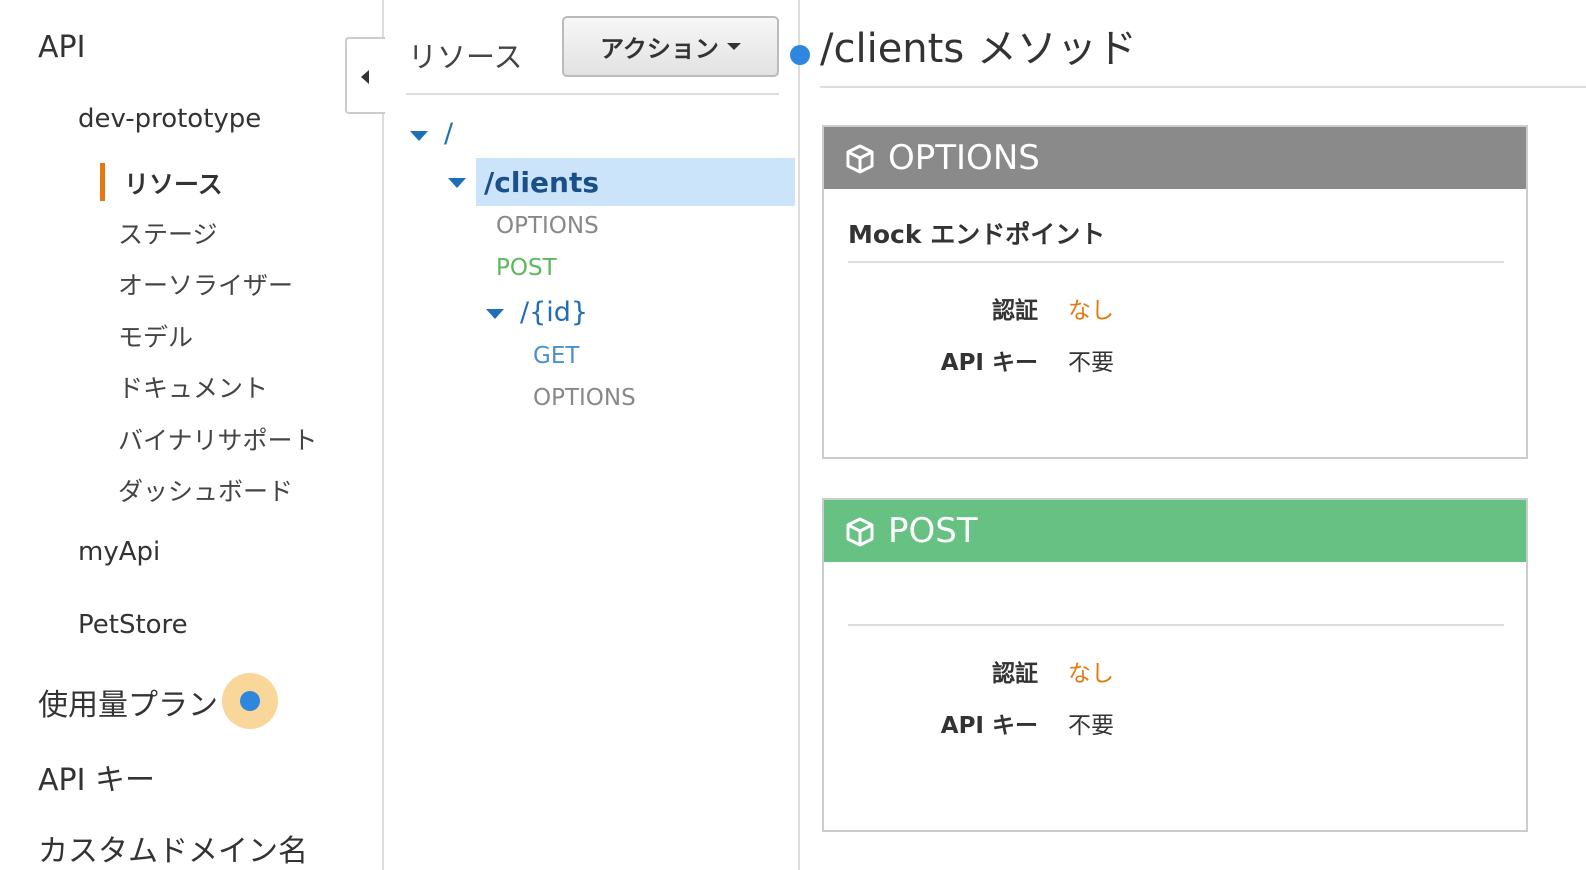 The width and height of the screenshot is (1586, 870). What do you see at coordinates (465, 57) in the screenshot?
I see `resources-title: リソース` at bounding box center [465, 57].